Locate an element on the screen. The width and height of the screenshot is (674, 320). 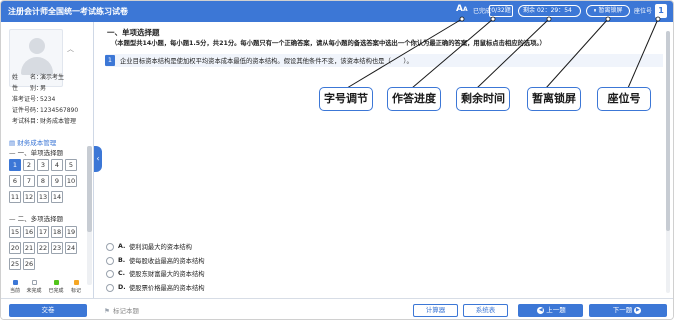
sidebar-scroll-thumb is located at coordinates (89, 189).